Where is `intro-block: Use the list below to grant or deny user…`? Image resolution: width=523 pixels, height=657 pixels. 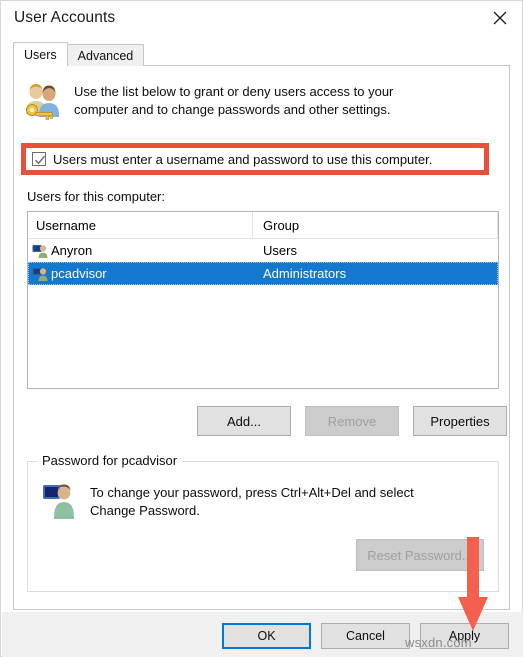
intro-block: Use the list below to grant or deny user… is located at coordinates (255, 104).